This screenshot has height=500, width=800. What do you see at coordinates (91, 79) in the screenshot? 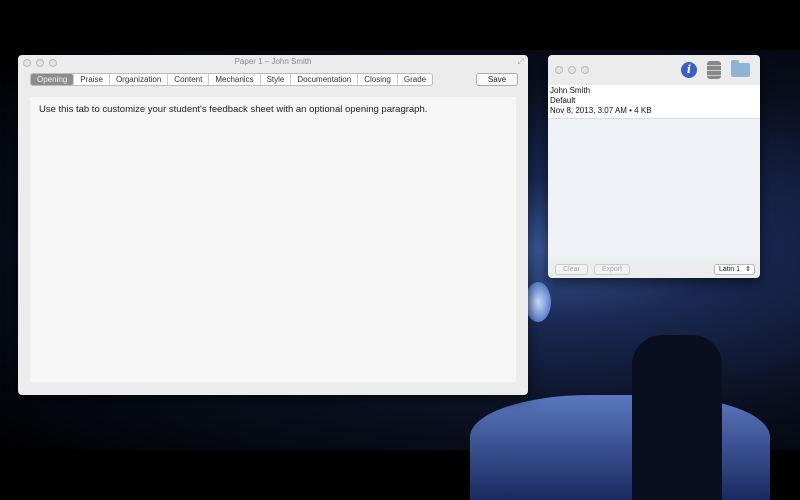
I see `tab-praise: Praise` at bounding box center [91, 79].